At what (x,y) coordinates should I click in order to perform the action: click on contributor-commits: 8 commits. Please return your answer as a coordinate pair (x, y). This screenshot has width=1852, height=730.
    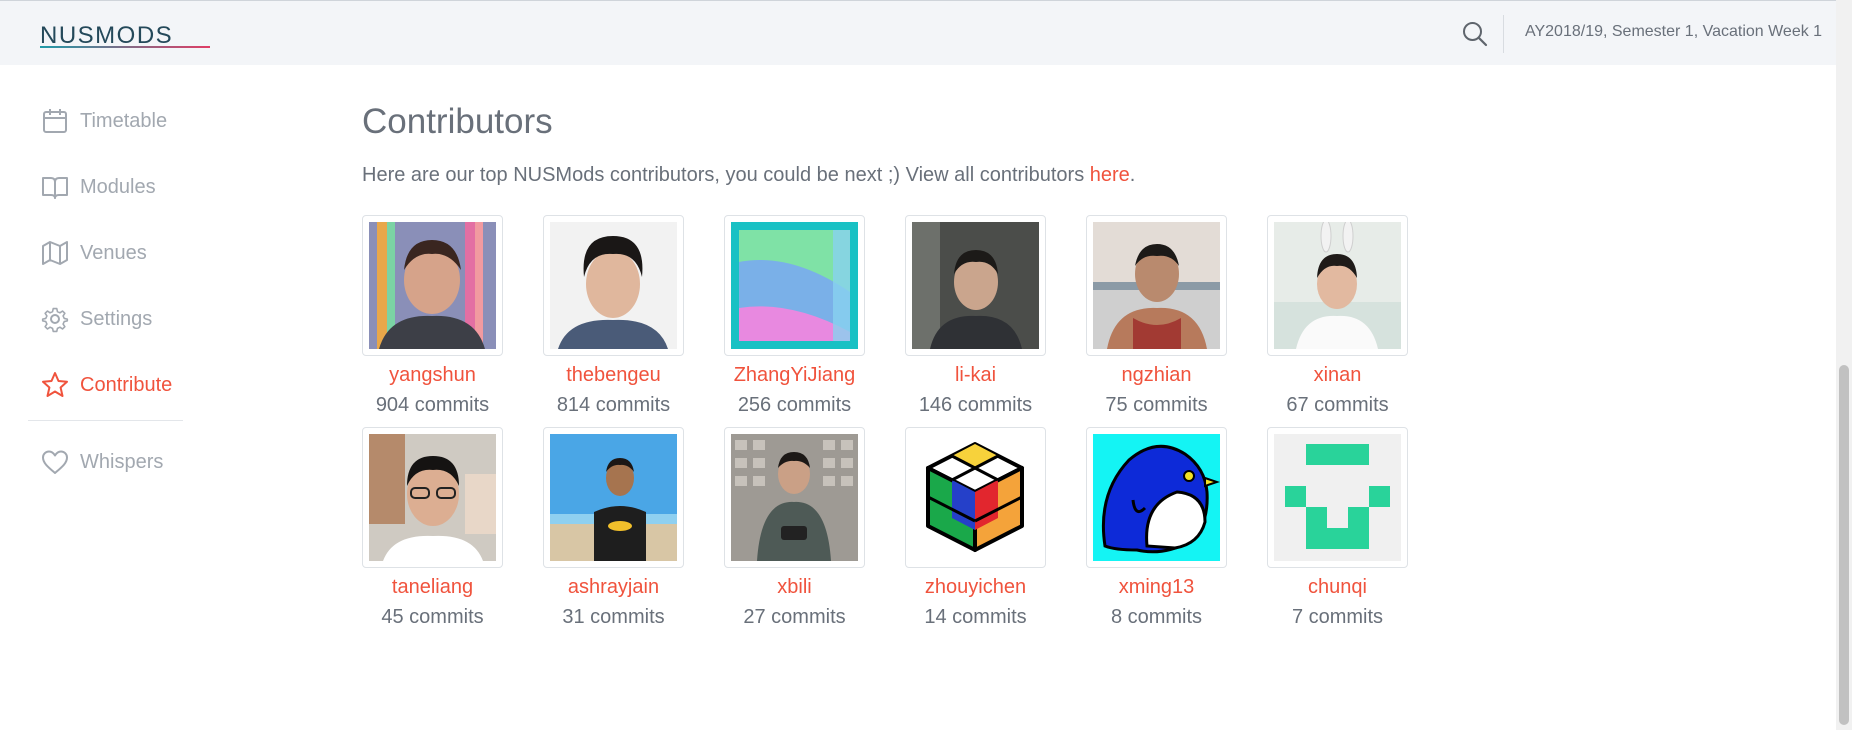
    Looking at the image, I should click on (1156, 617).